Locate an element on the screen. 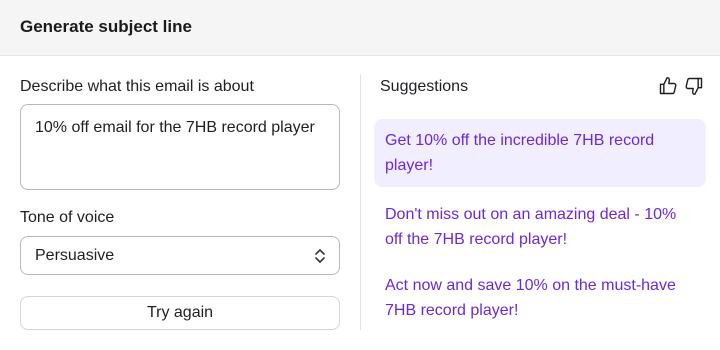 This screenshot has height=350, width=720. chevron-up-down-icon is located at coordinates (320, 256).